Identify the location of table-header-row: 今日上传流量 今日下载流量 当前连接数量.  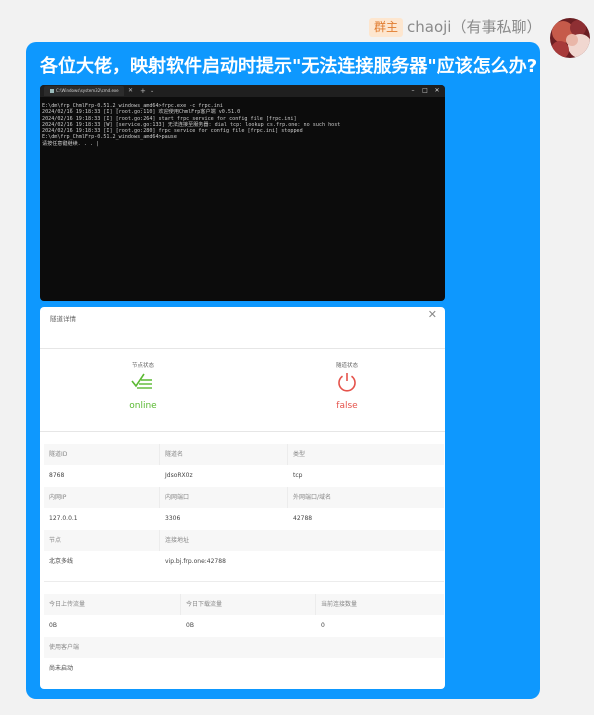
(244, 604).